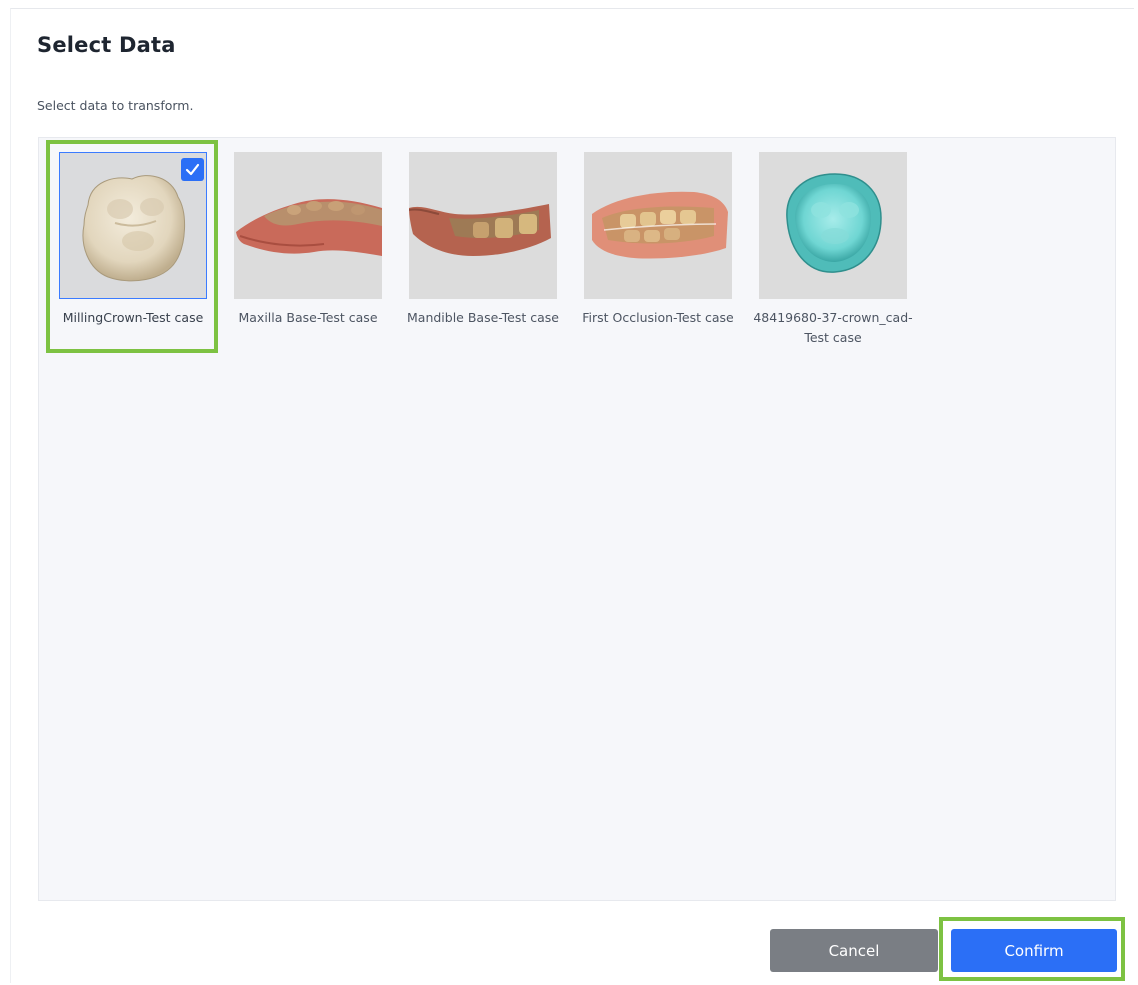 The image size is (1138, 985). I want to click on cancel-button: Cancel, so click(854, 950).